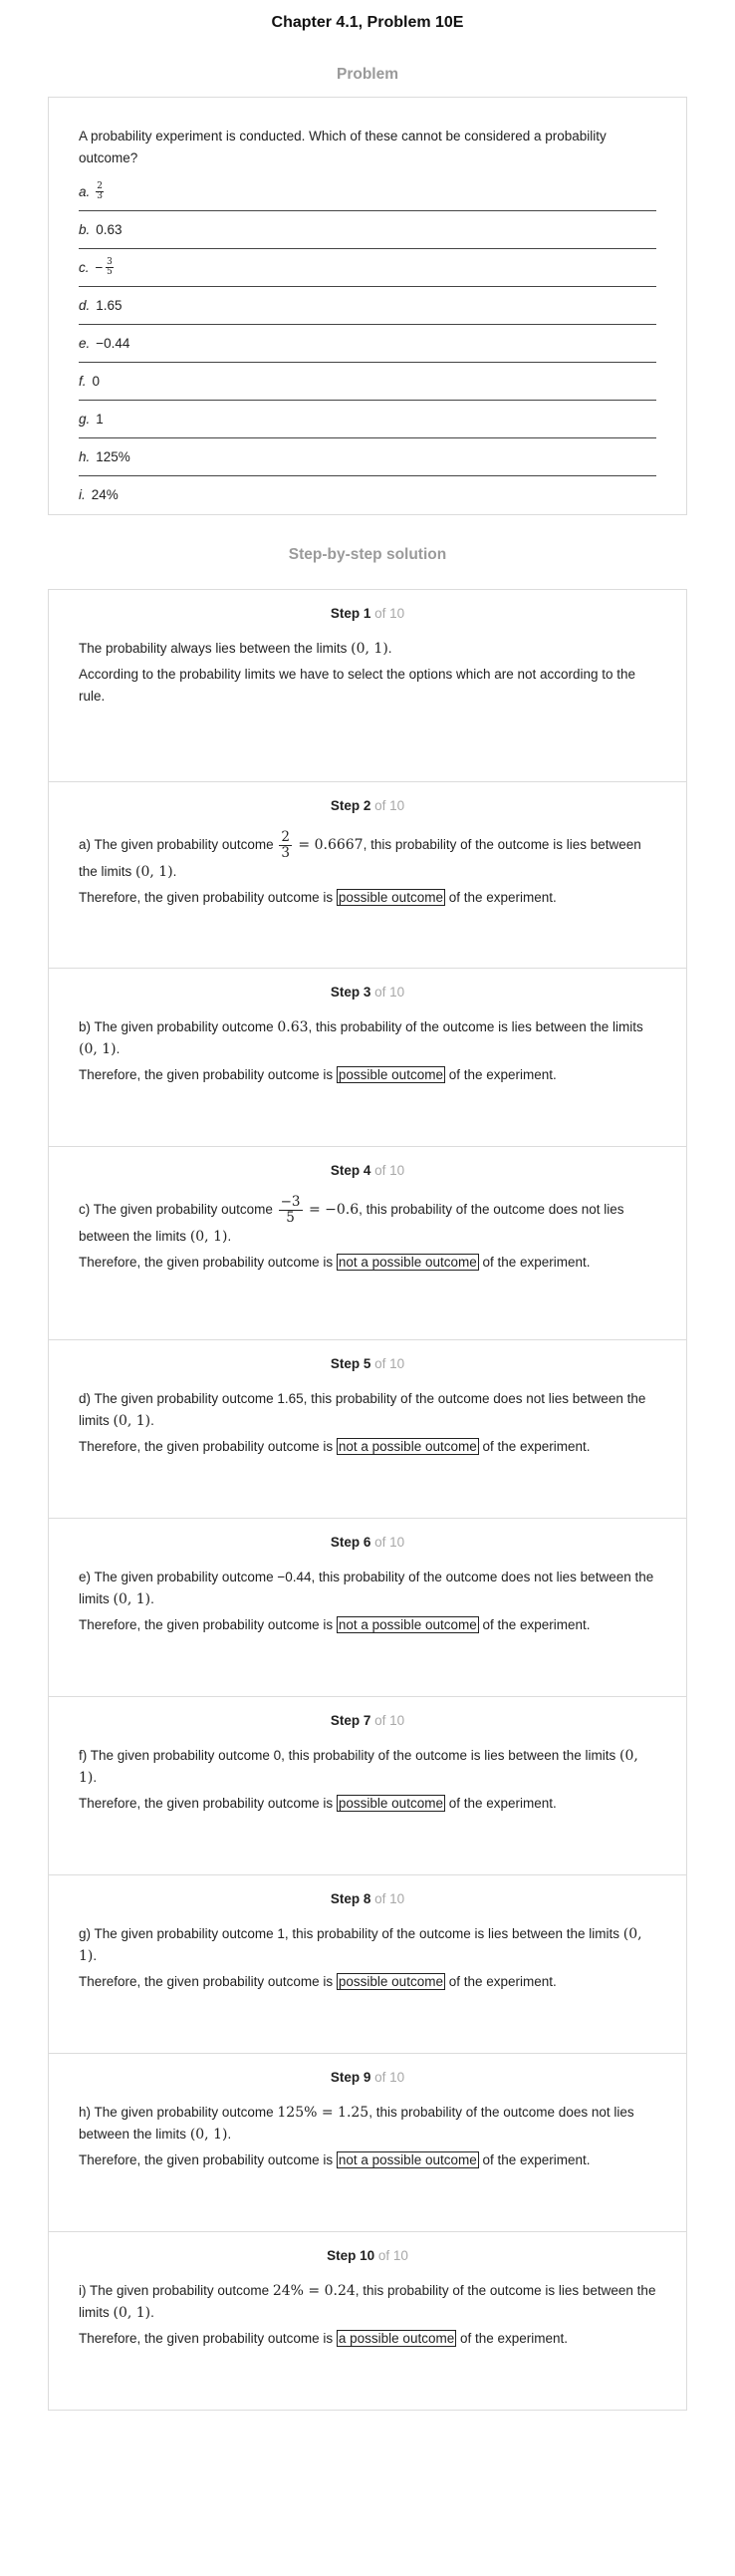  What do you see at coordinates (367, 2077) in the screenshot?
I see `step-header: Step 9 of 10` at bounding box center [367, 2077].